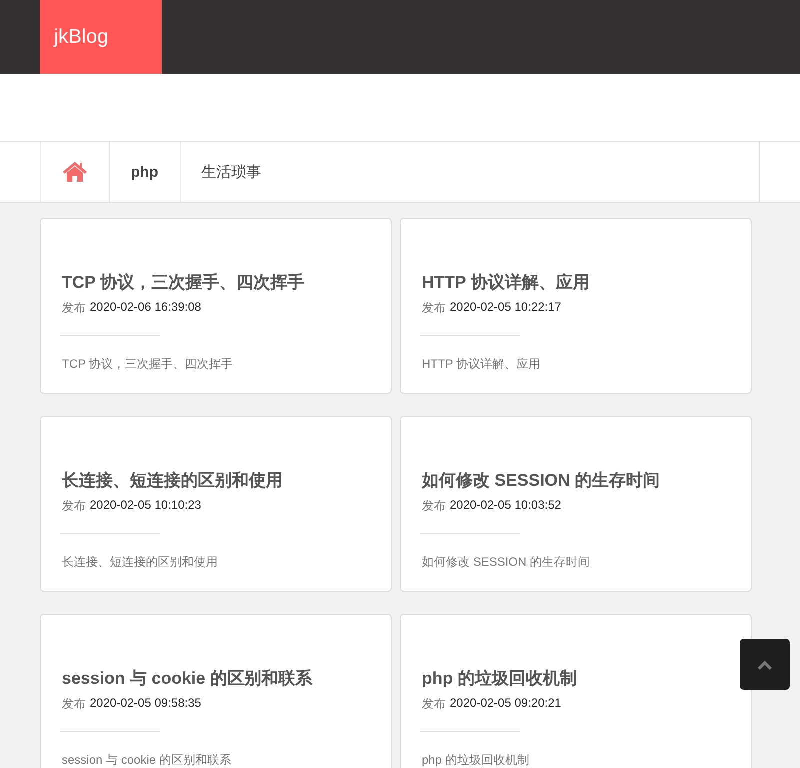  Describe the element at coordinates (144, 172) in the screenshot. I see `nav-item: php` at that location.